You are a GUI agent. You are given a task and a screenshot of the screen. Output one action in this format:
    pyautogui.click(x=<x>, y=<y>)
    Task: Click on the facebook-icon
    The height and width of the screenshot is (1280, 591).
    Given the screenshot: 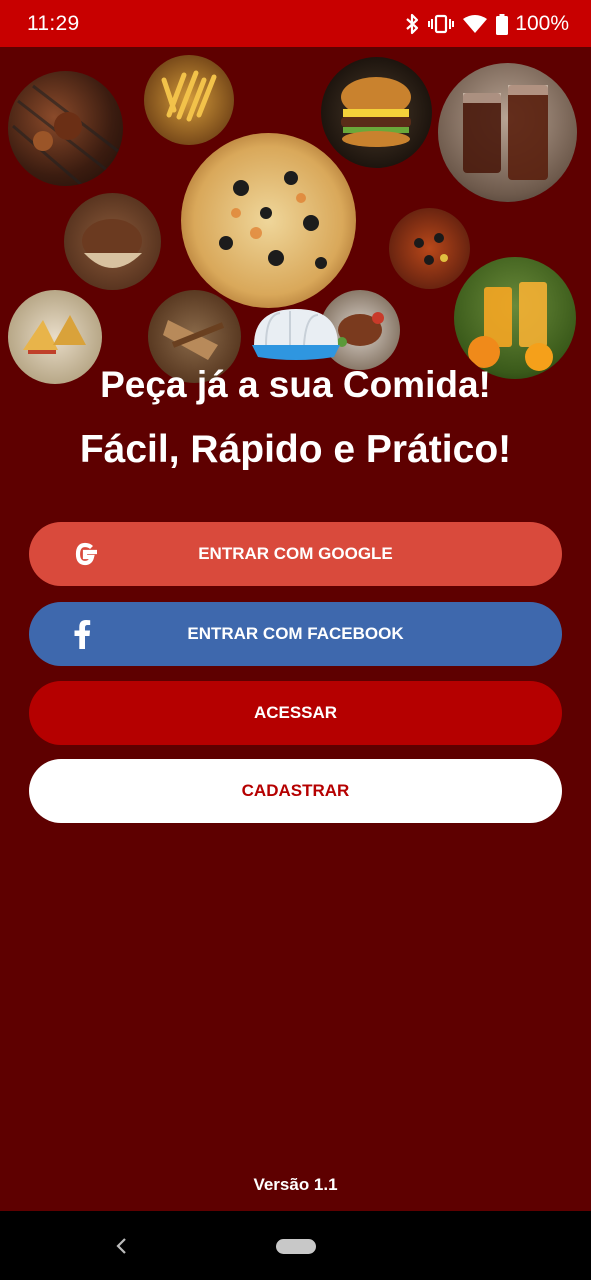 What is the action you would take?
    pyautogui.click(x=82, y=634)
    